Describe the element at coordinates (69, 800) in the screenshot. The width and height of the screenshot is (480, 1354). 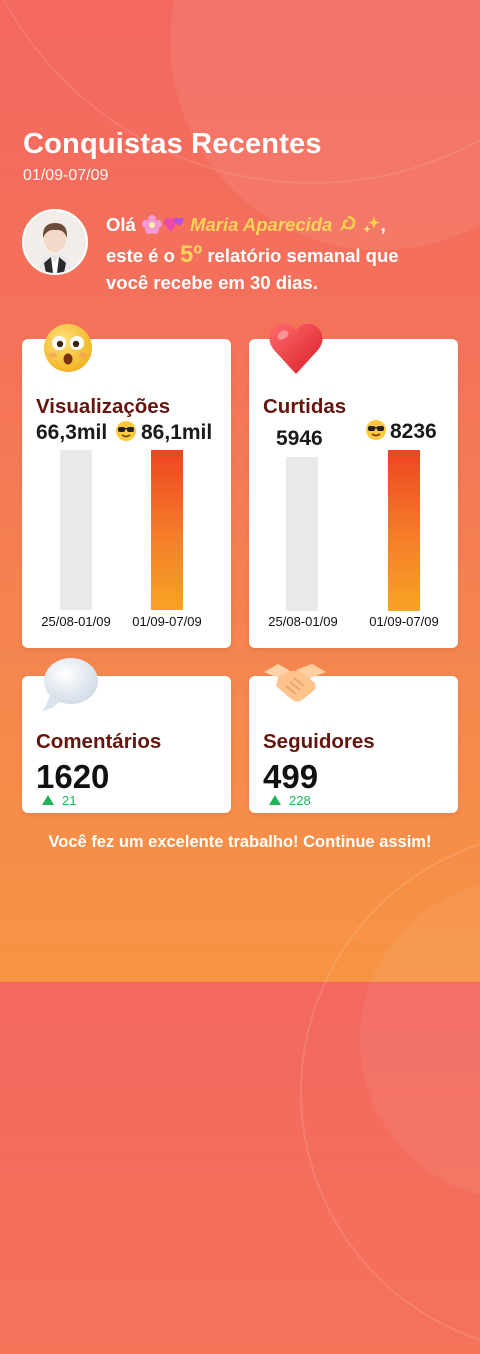
I see `comments-delta-value: 21` at that location.